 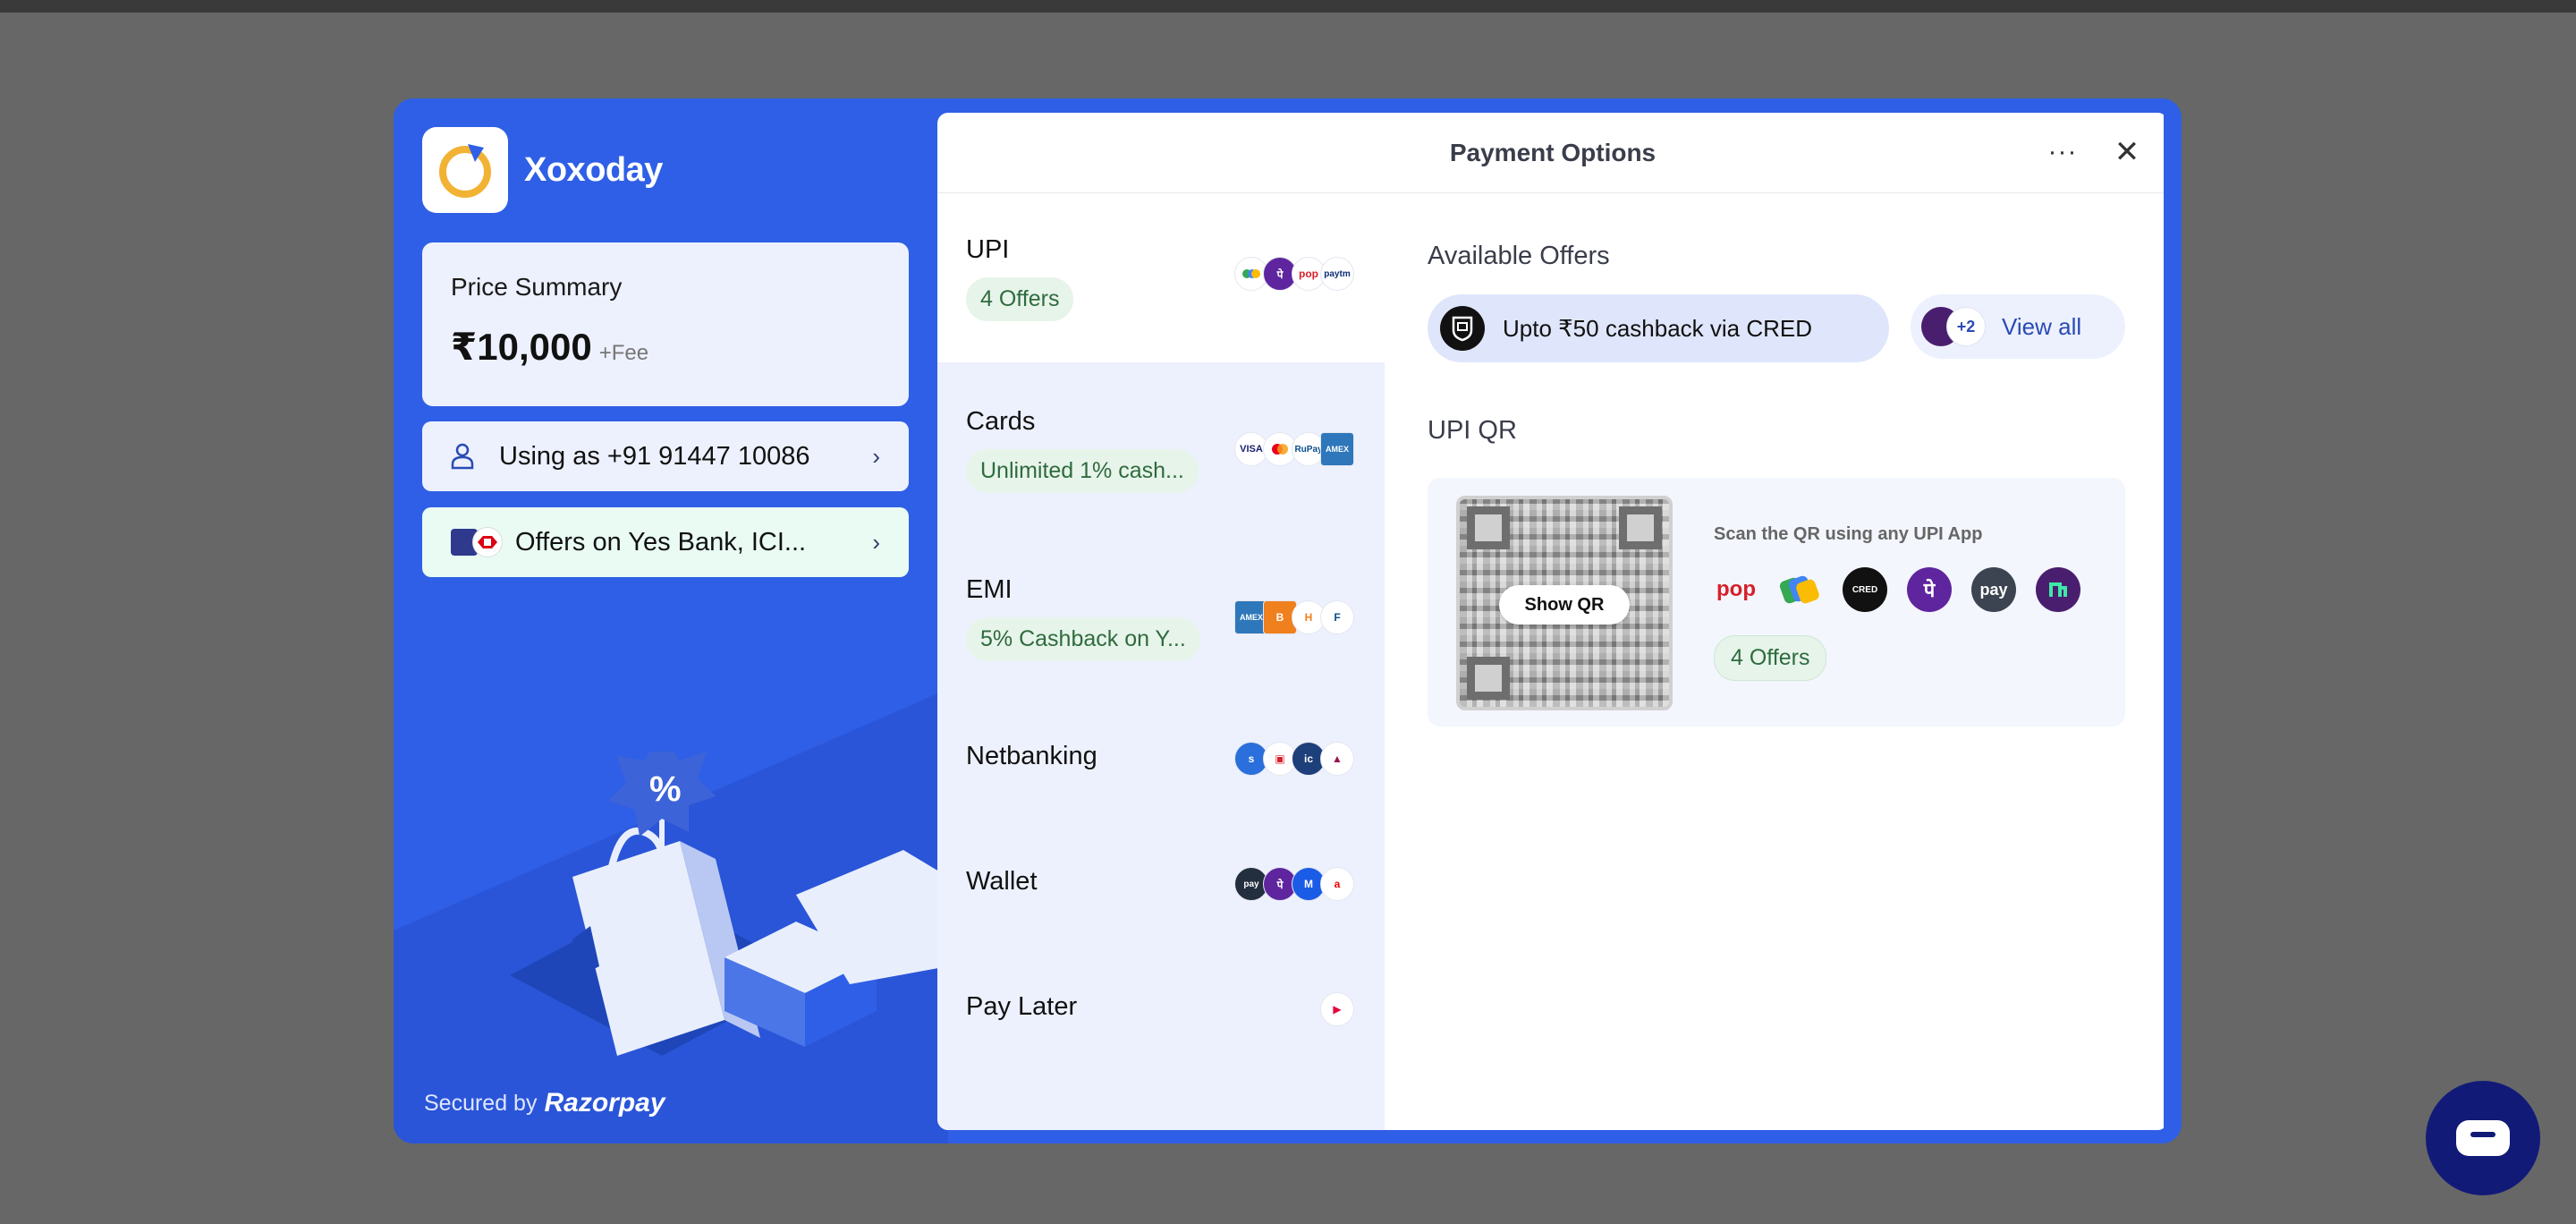 I want to click on bank-offers-pill: Offers on Yes Bank, ICI... ›, so click(x=665, y=542).